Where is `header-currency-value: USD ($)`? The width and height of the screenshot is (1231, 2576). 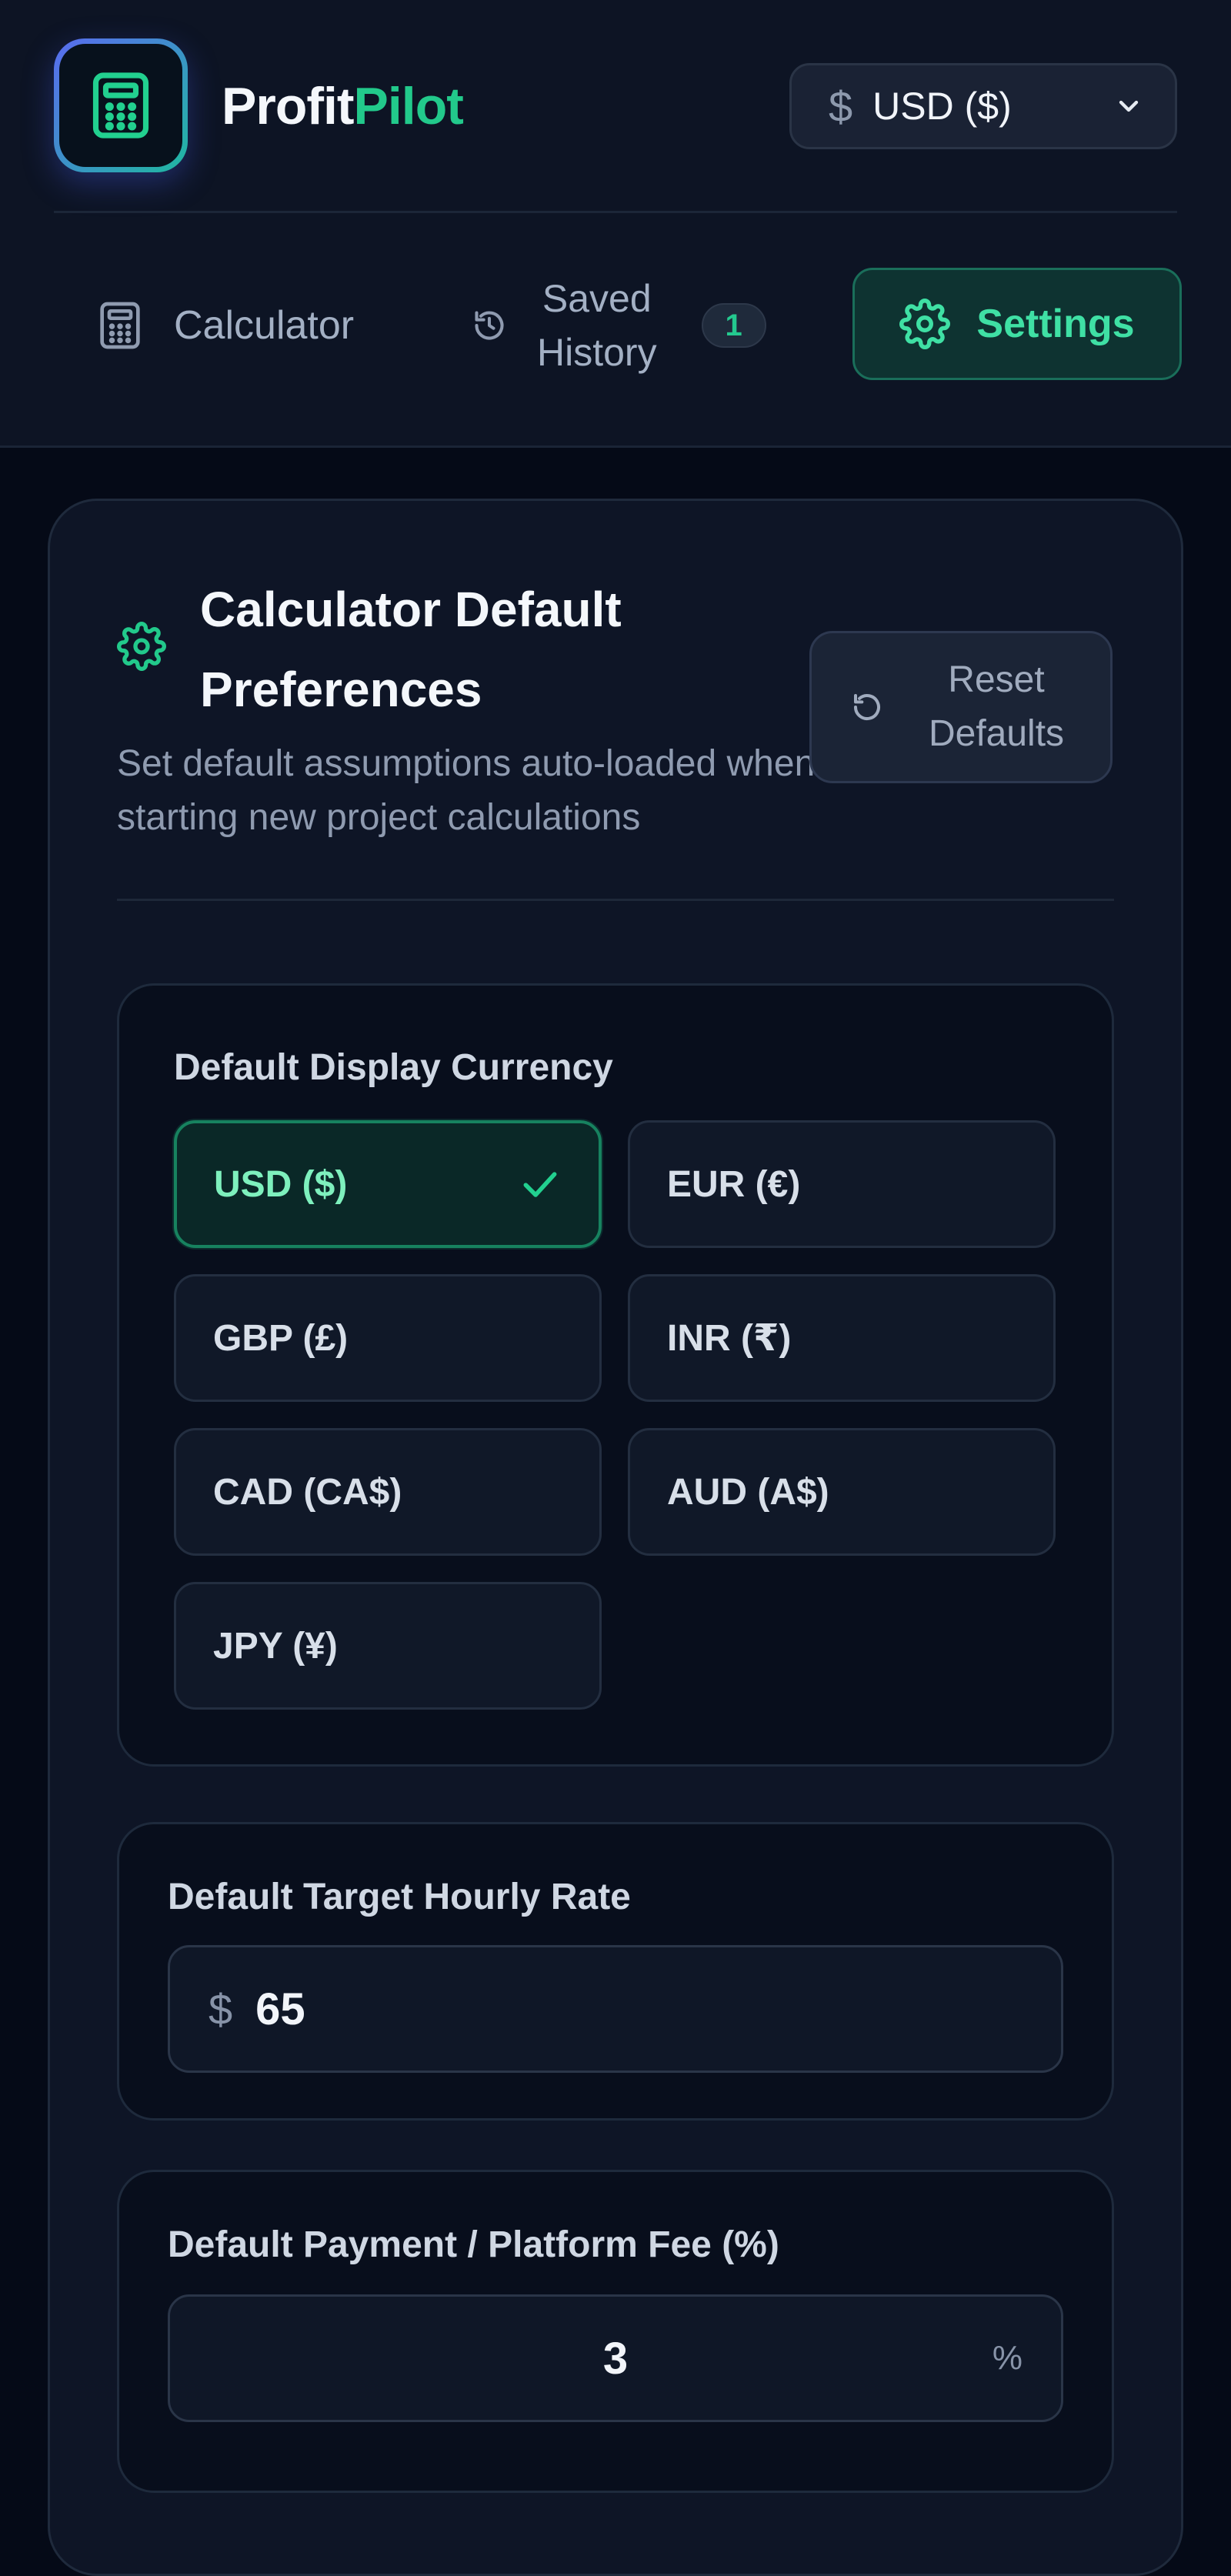 header-currency-value: USD ($) is located at coordinates (942, 106).